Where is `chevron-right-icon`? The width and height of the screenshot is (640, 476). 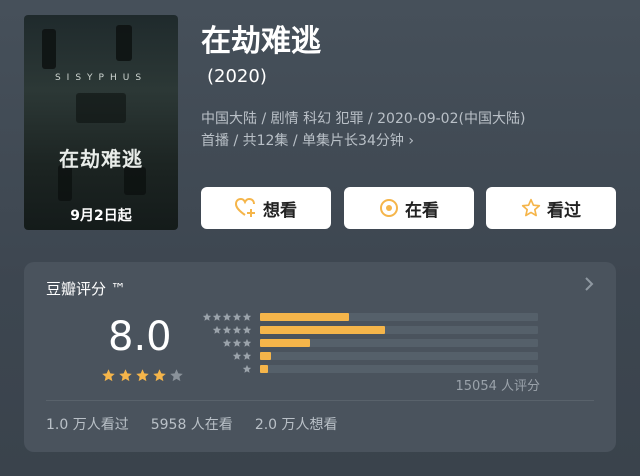
chevron-right-icon is located at coordinates (589, 284).